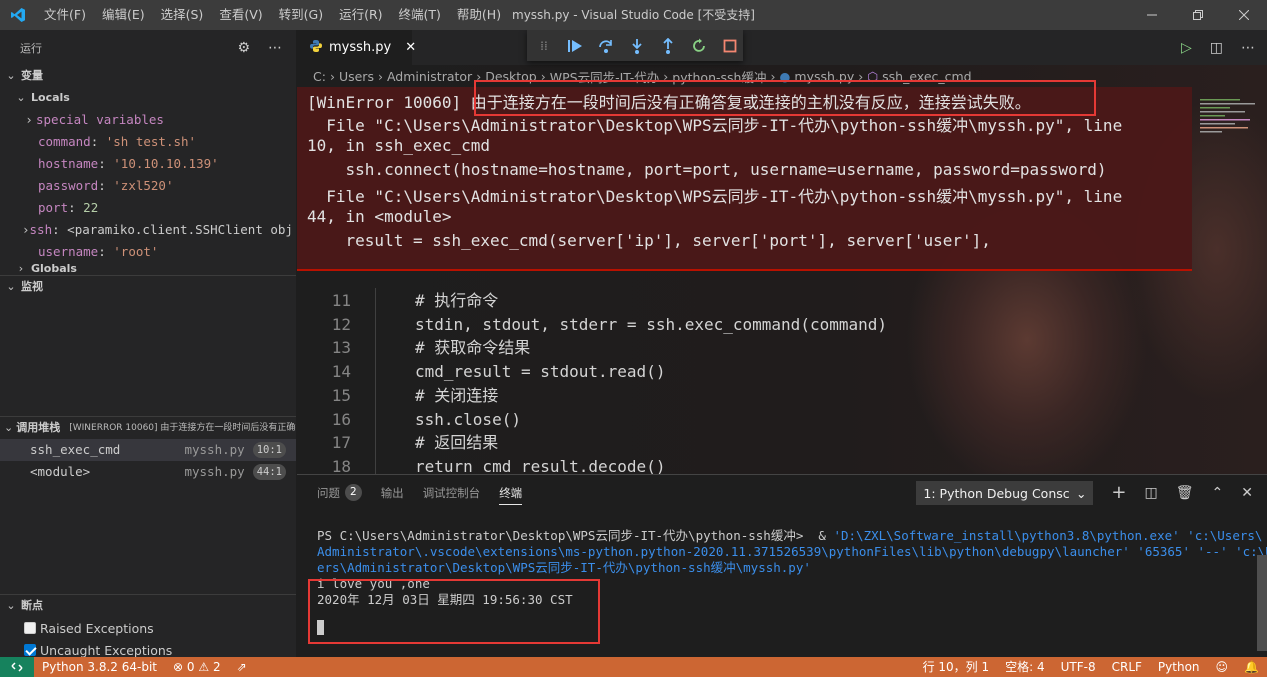 The height and width of the screenshot is (677, 1267). I want to click on code-line: 16 ssh.close(), so click(744, 420).